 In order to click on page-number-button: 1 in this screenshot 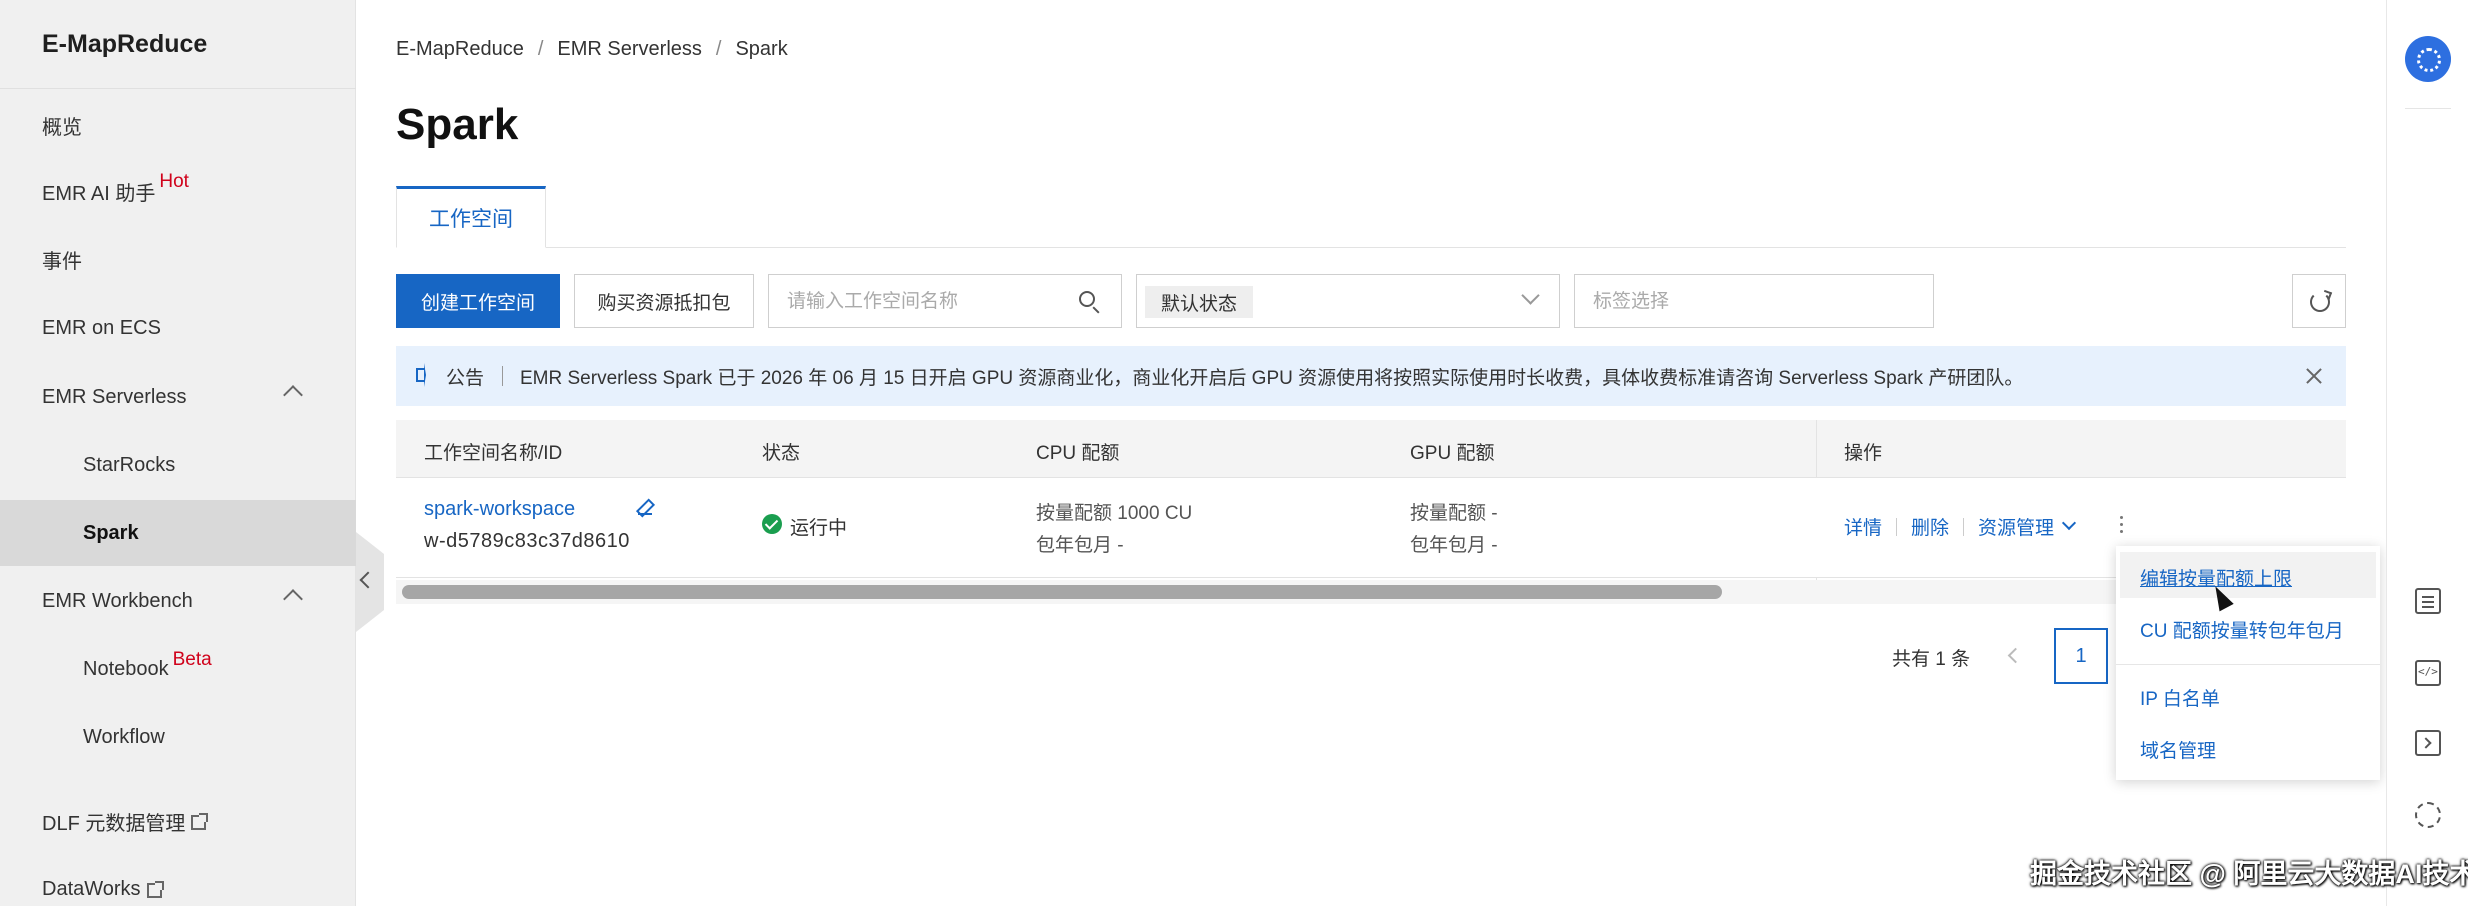, I will do `click(2081, 656)`.